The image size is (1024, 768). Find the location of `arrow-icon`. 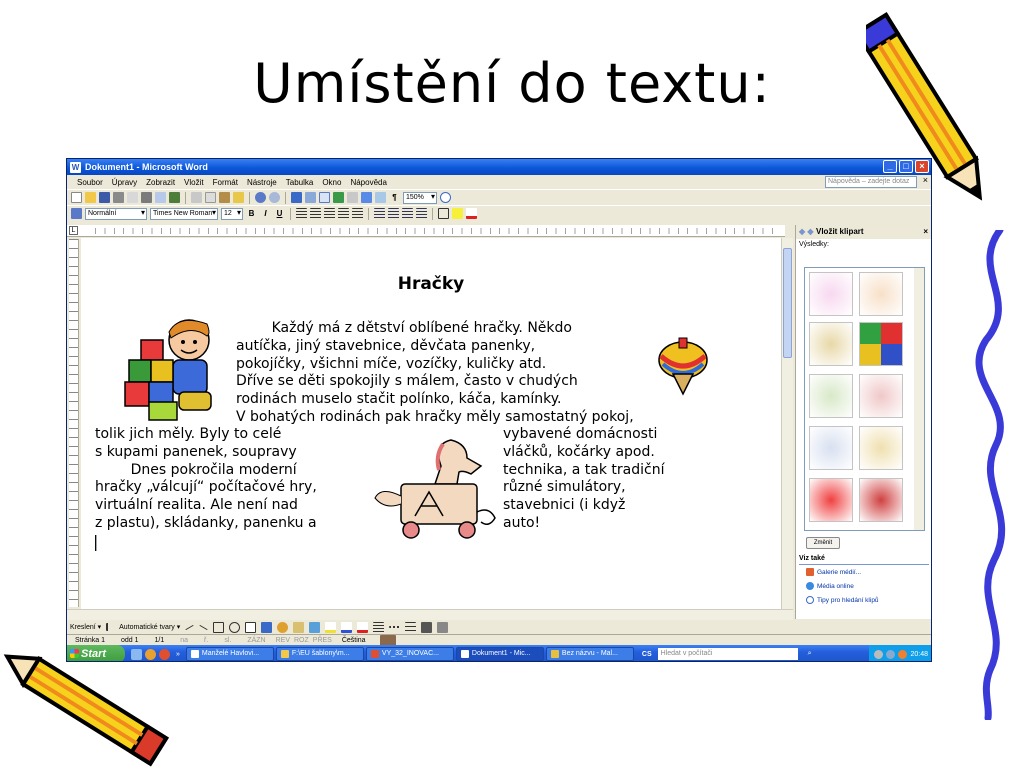

arrow-icon is located at coordinates (203, 627).